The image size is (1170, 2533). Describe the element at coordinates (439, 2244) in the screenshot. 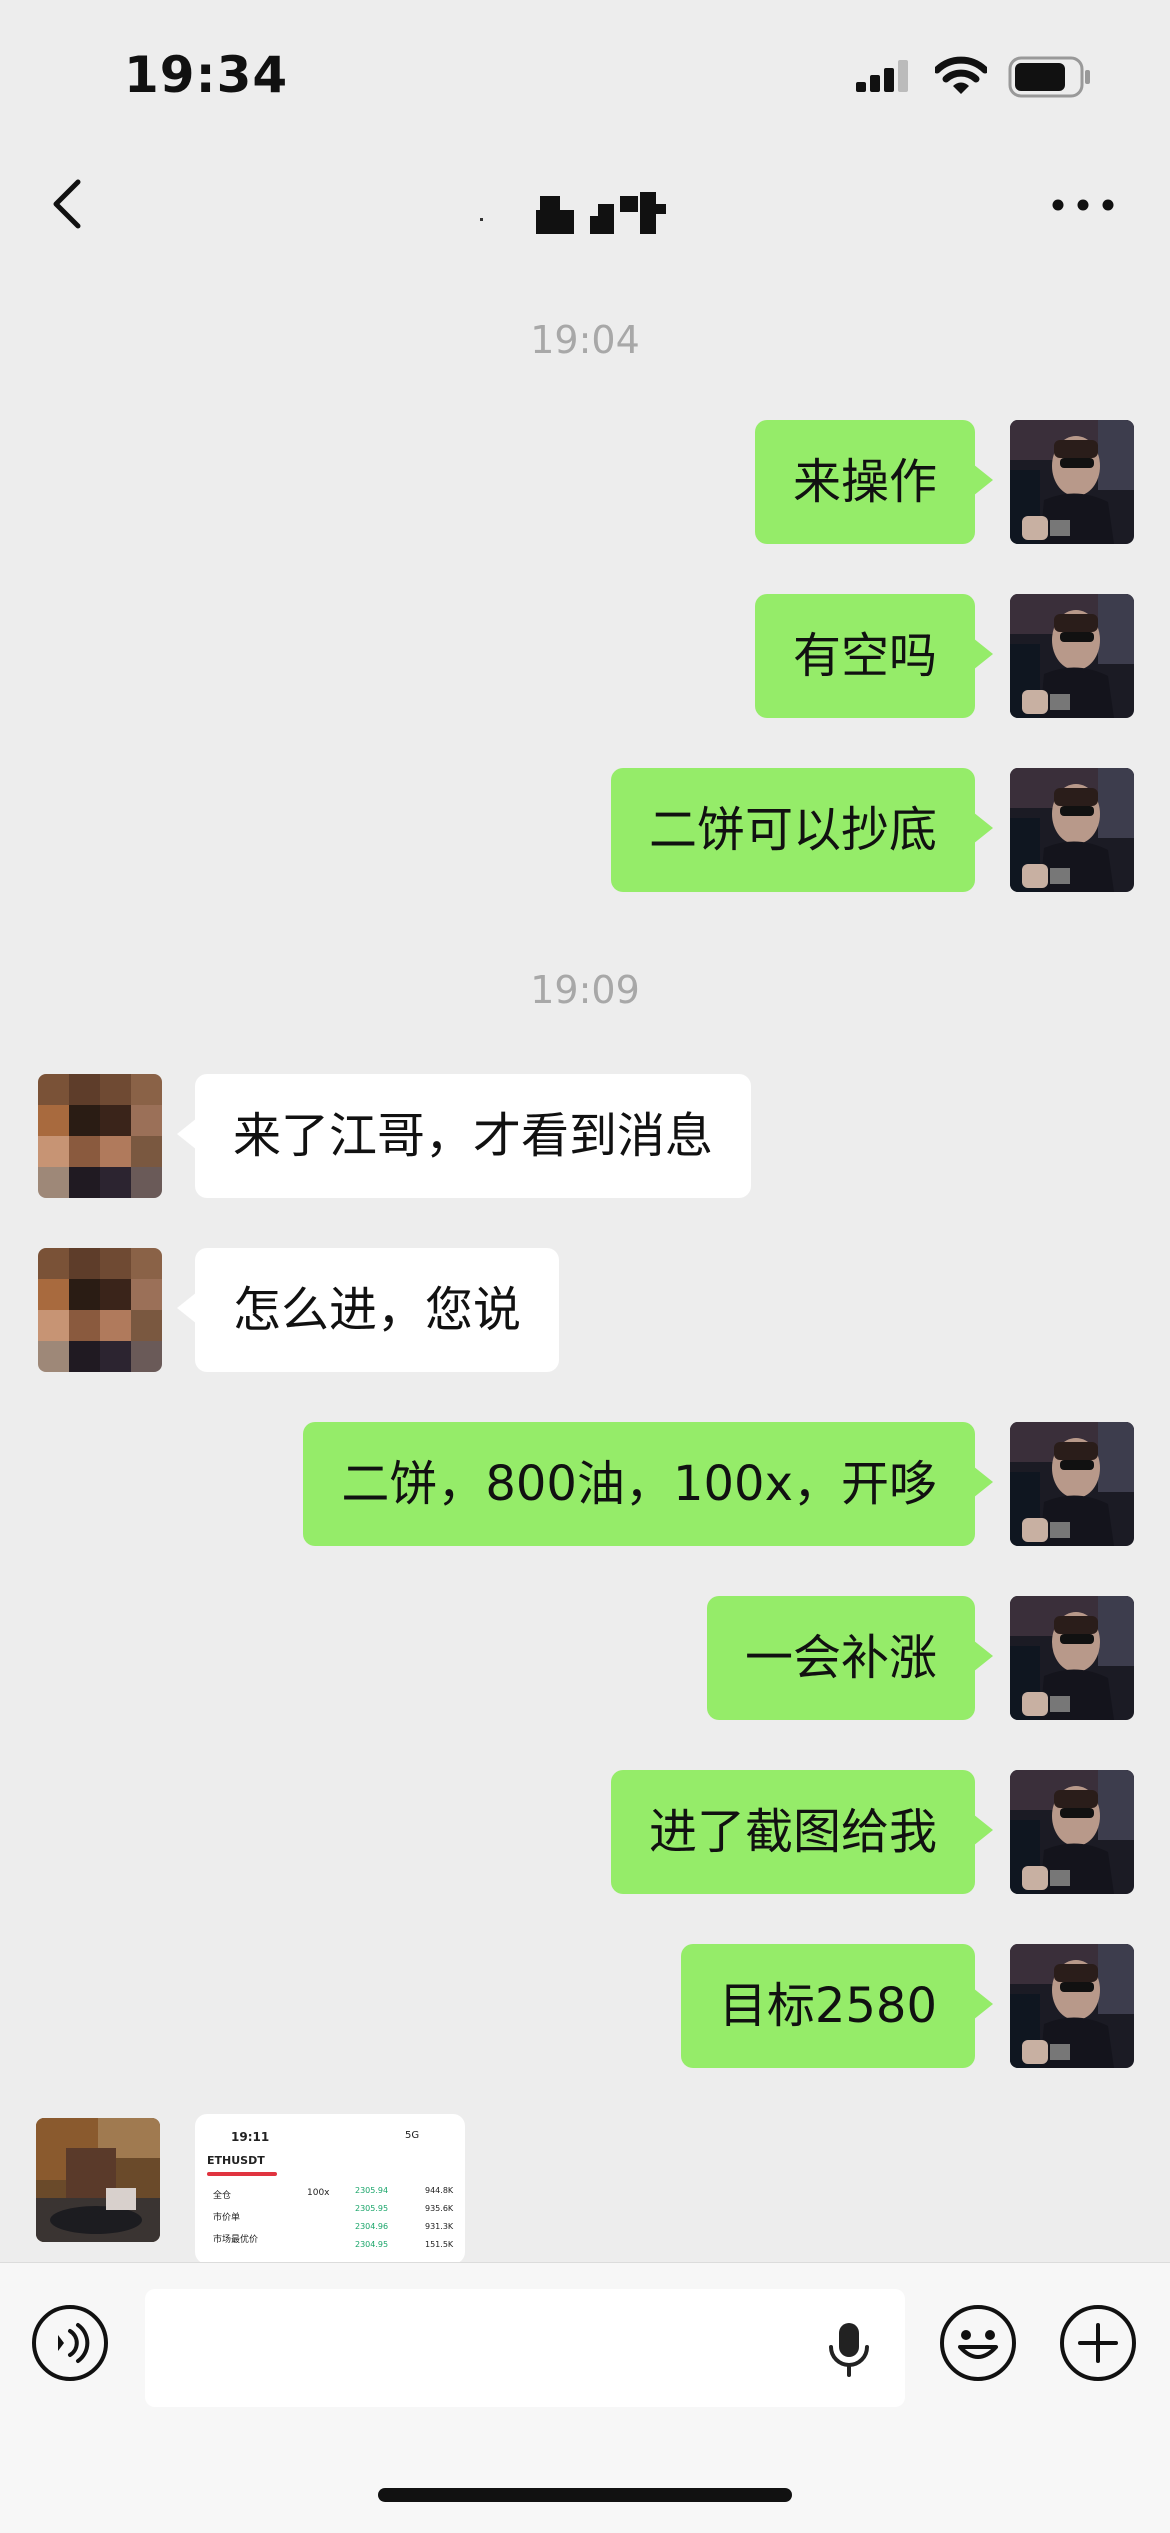

I see `img-amount: 151.5K` at that location.